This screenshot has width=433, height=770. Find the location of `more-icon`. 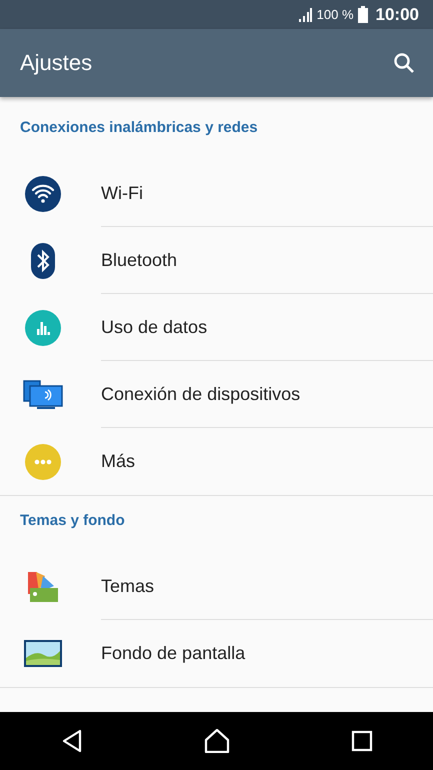

more-icon is located at coordinates (42, 462).